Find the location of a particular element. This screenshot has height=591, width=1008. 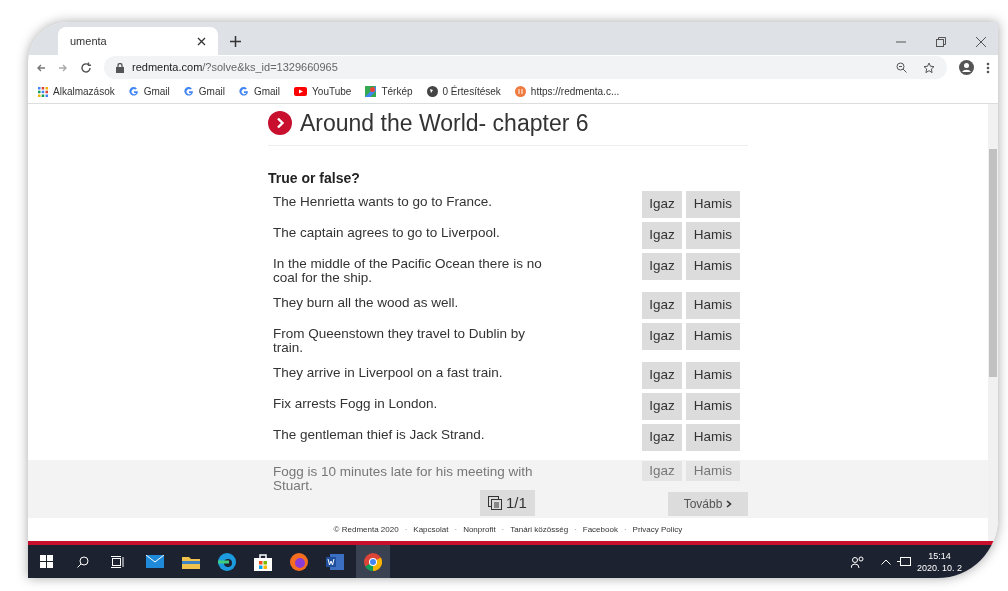

footer-link: Nonprofit is located at coordinates (479, 530).